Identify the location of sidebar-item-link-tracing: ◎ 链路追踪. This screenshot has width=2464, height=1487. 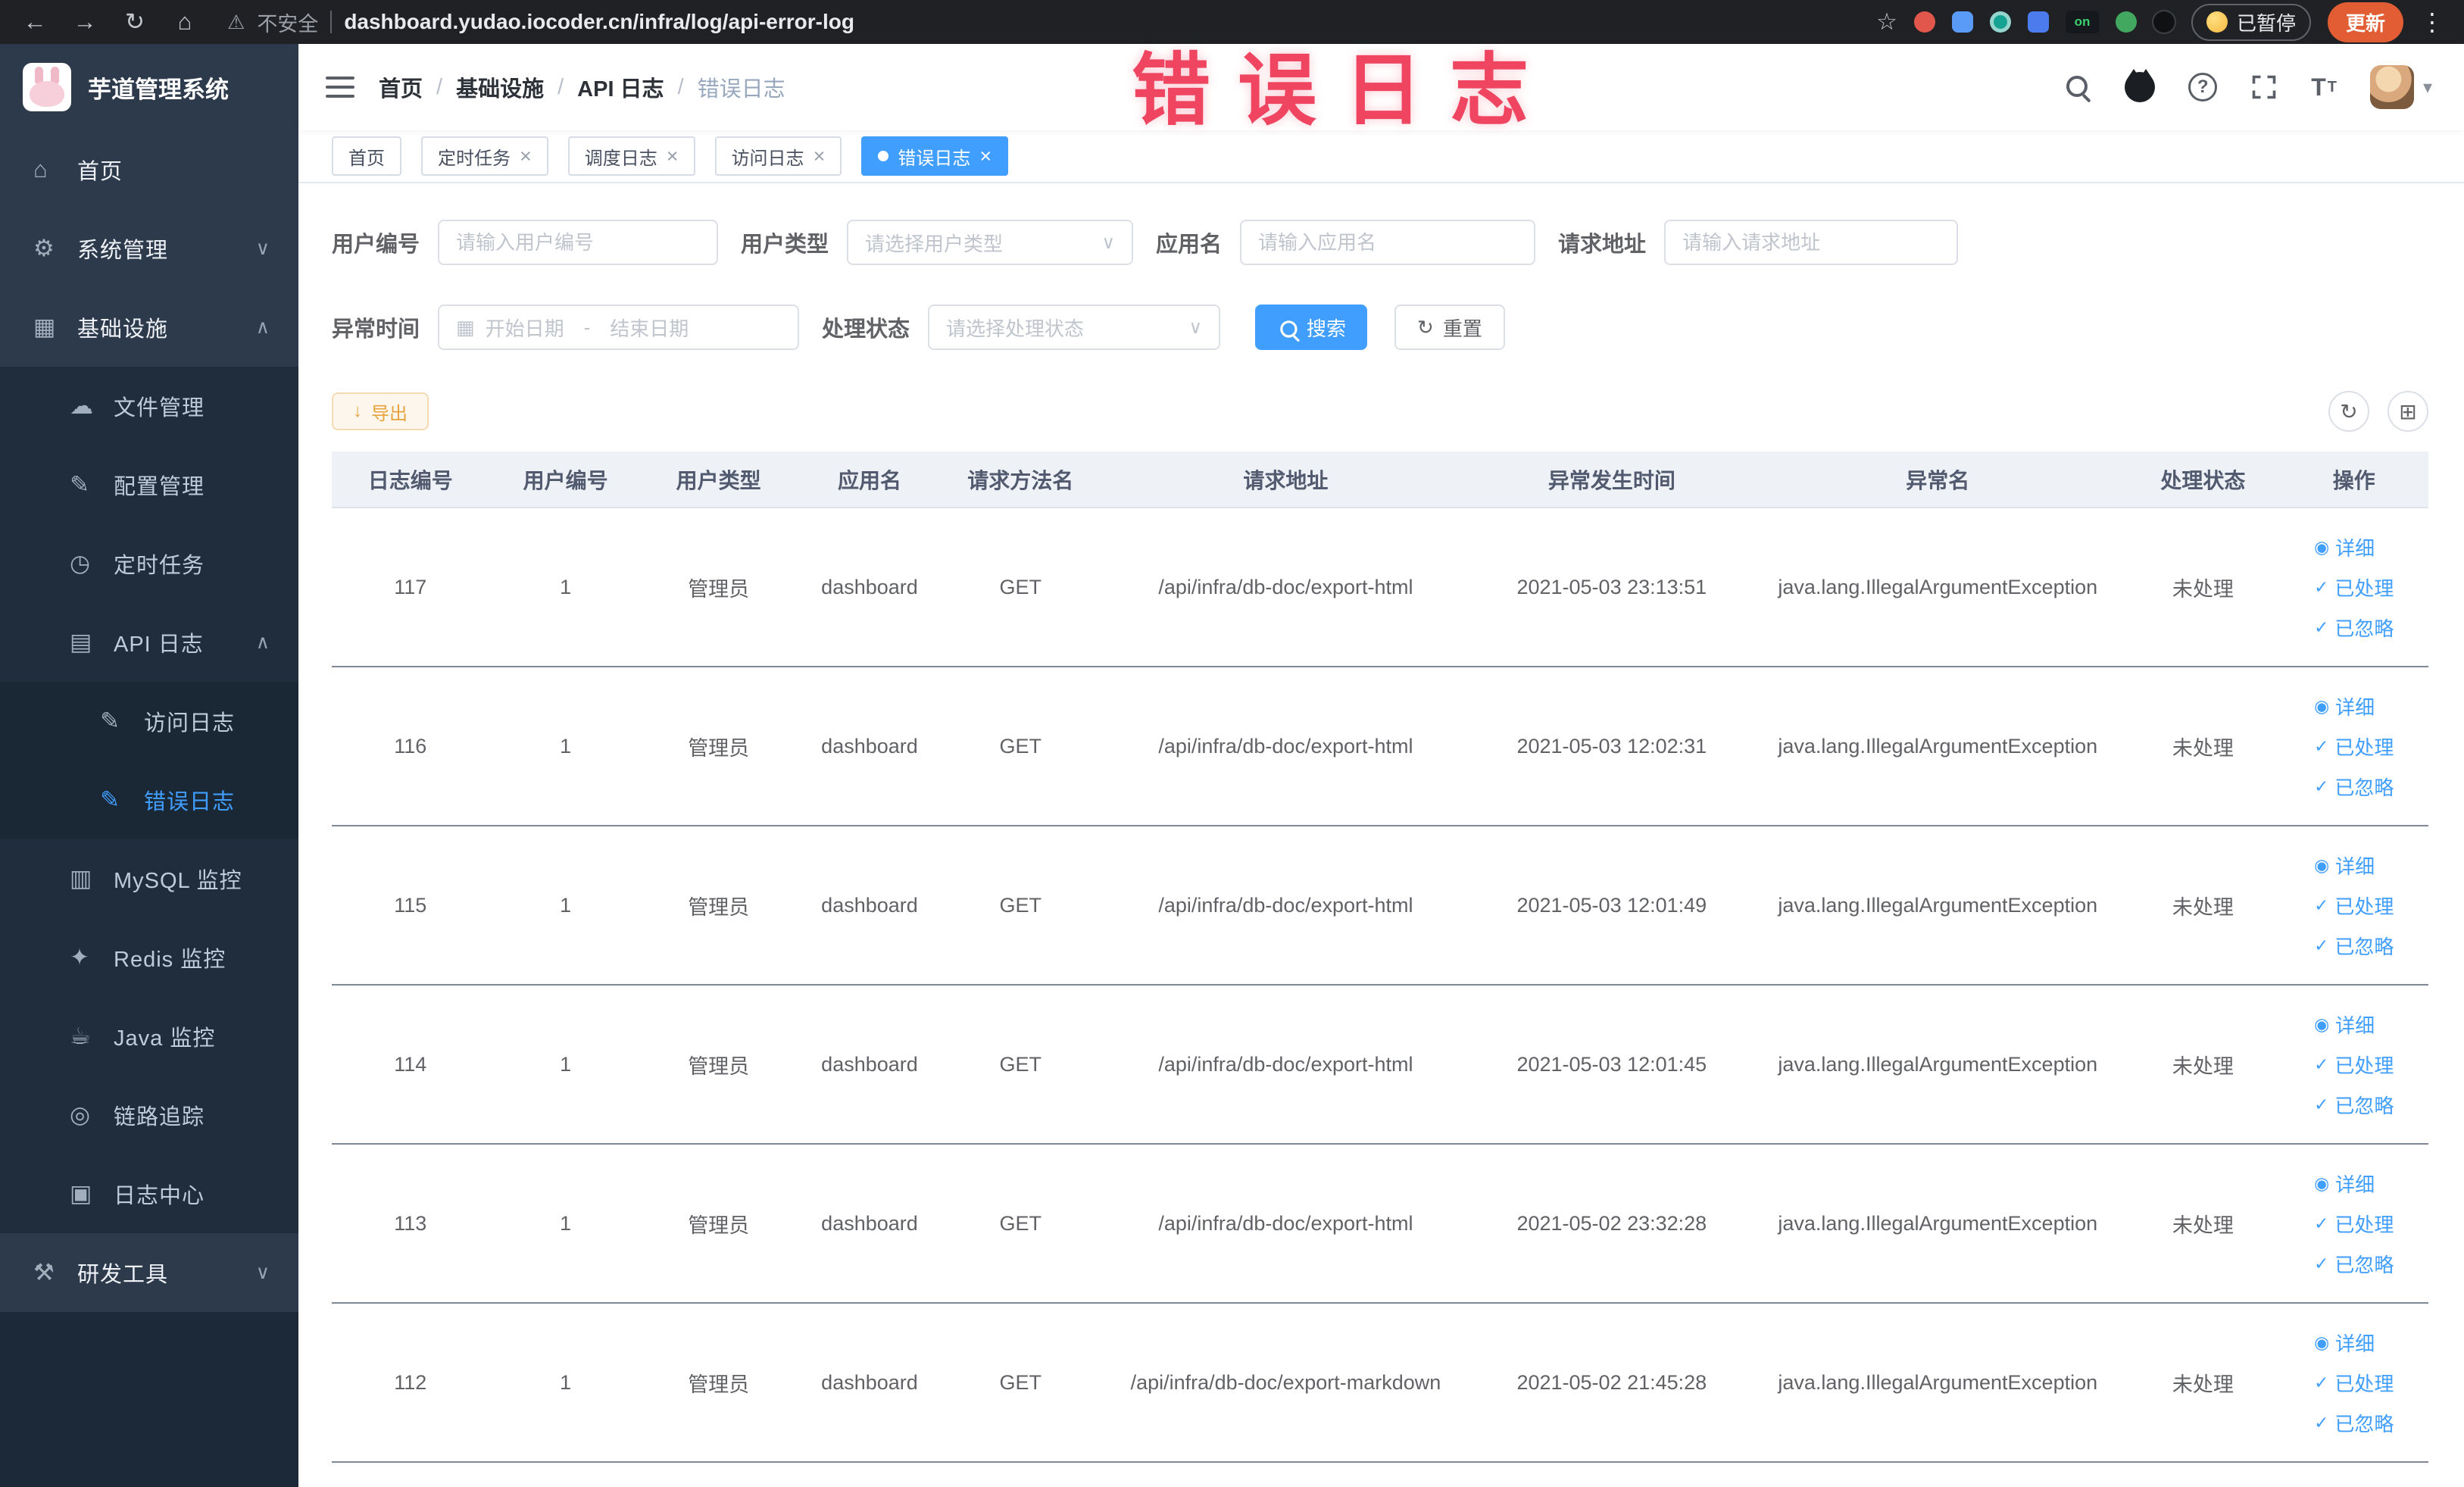
(149, 1115).